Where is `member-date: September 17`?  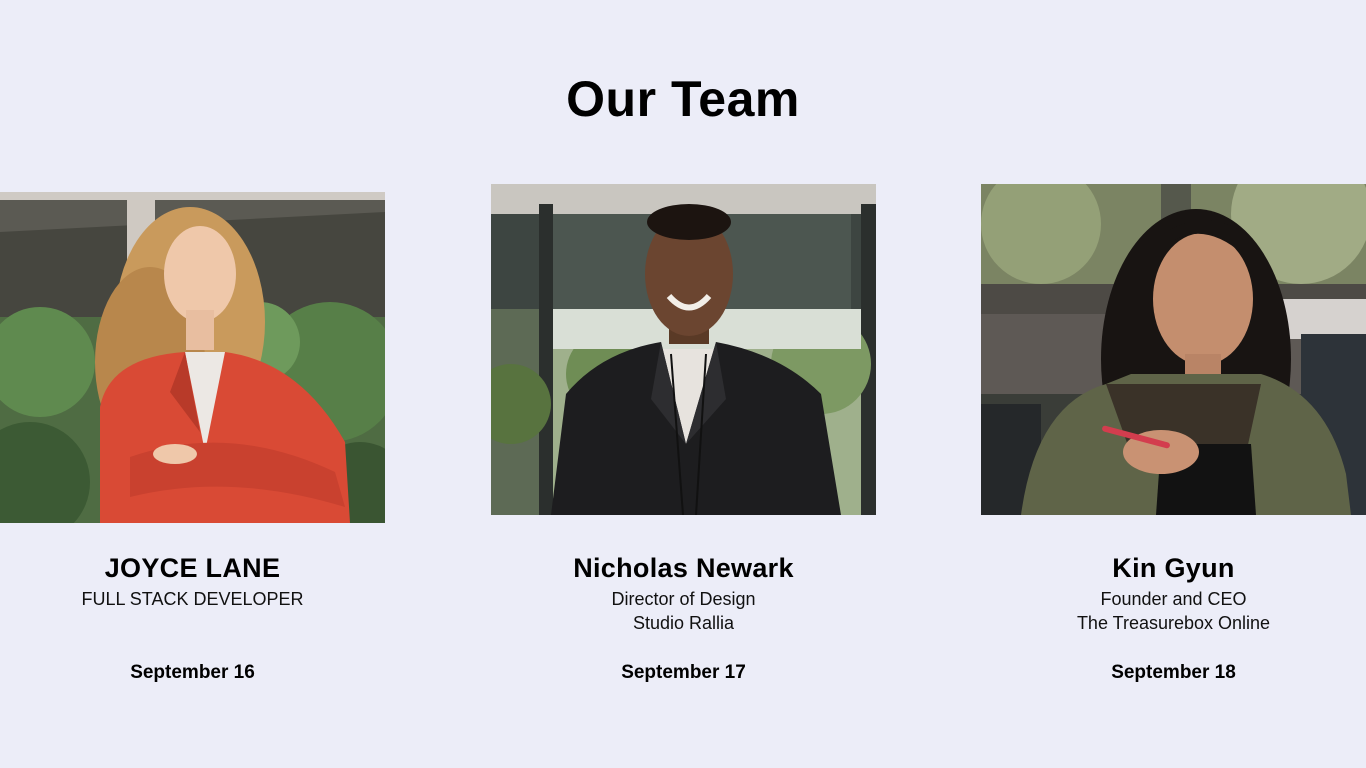 member-date: September 17 is located at coordinates (683, 672).